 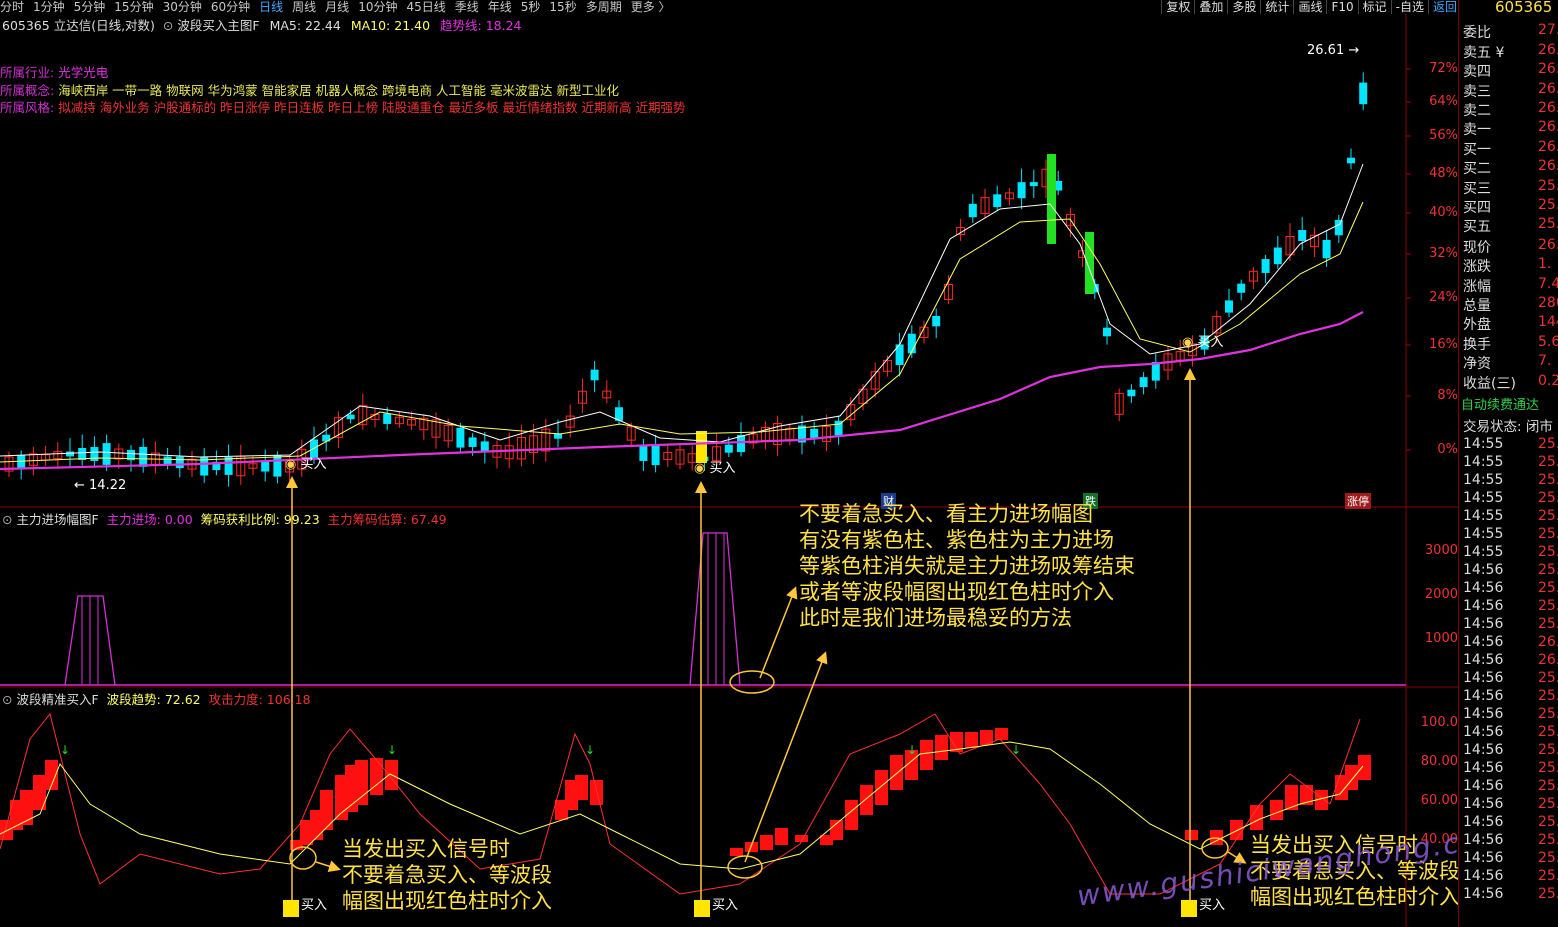 What do you see at coordinates (1409, 7) in the screenshot?
I see `tool-button-7: -自选` at bounding box center [1409, 7].